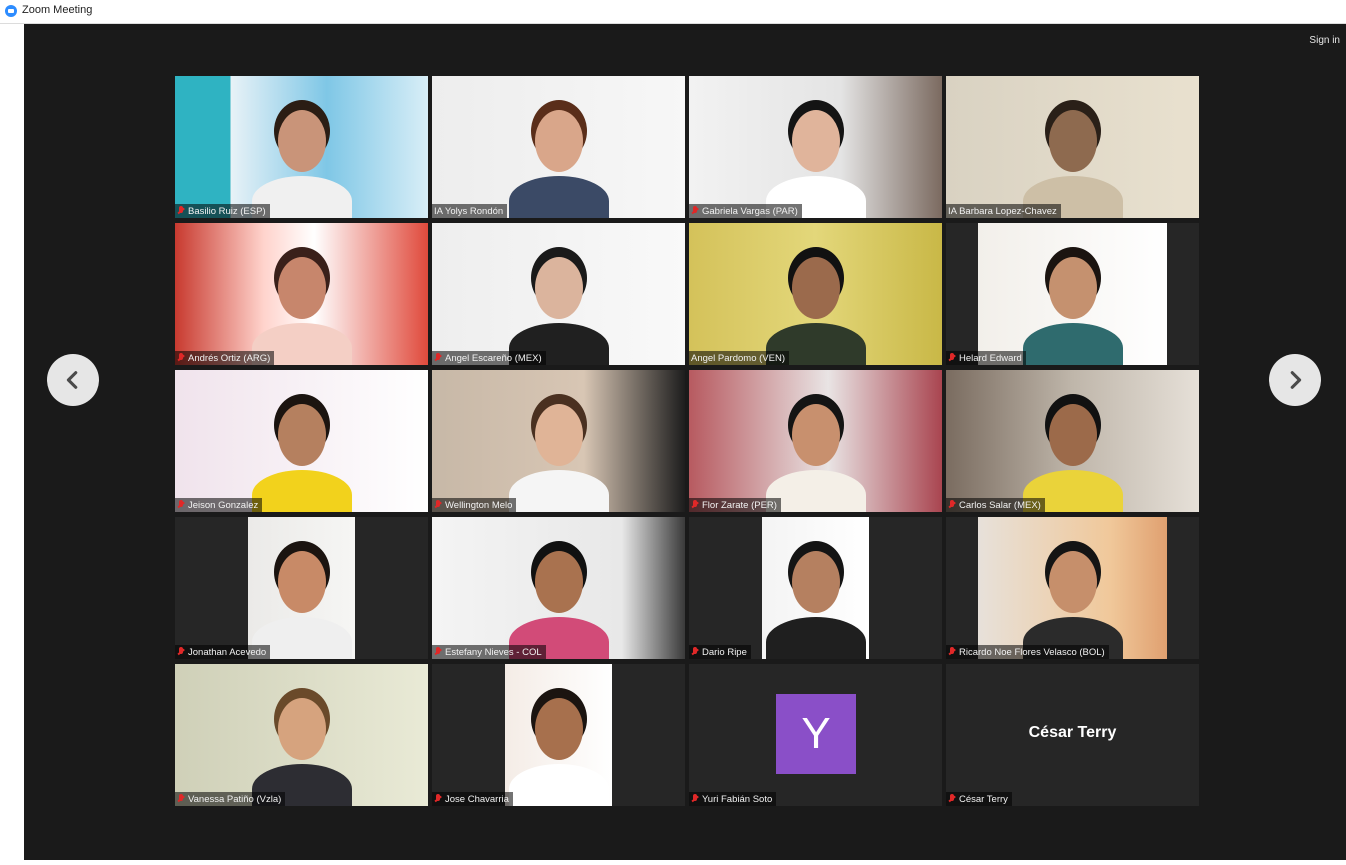  I want to click on participant-tile: Gabriela Vargas (PAR), so click(815, 147).